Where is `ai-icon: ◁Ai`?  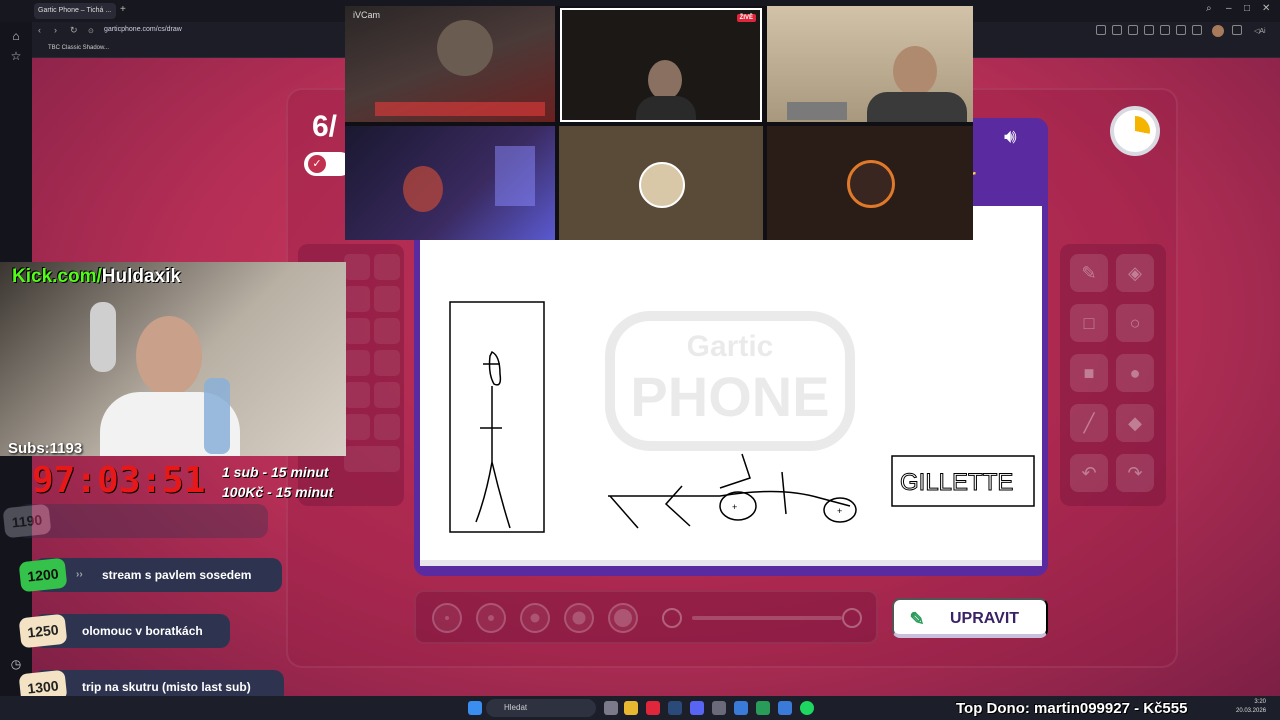
ai-icon: ◁Ai is located at coordinates (1260, 31).